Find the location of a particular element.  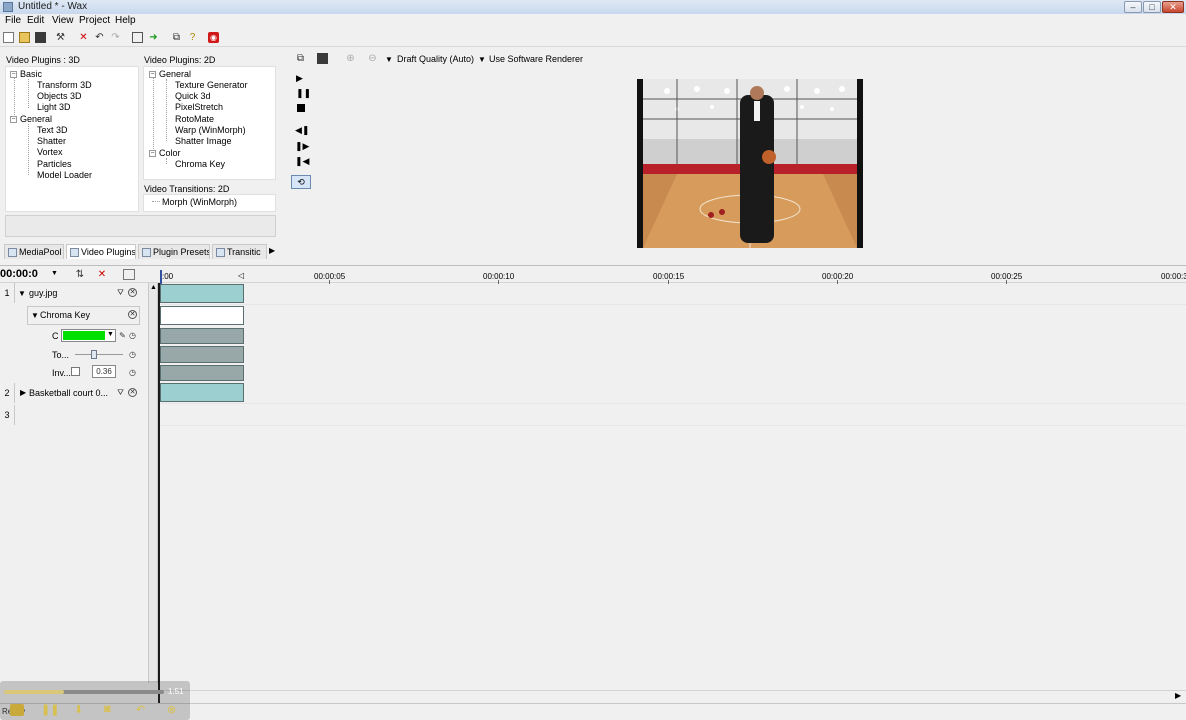

param-invert-lane is located at coordinates (202, 373).